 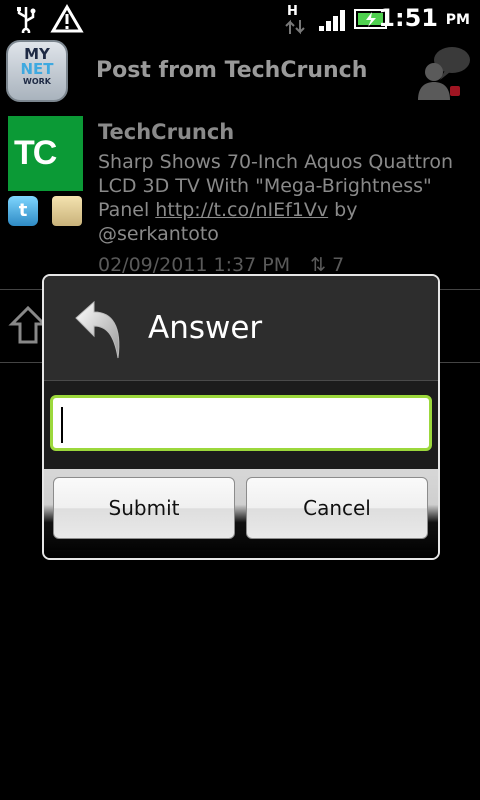 I want to click on data-hspa-icon: H, so click(x=295, y=19).